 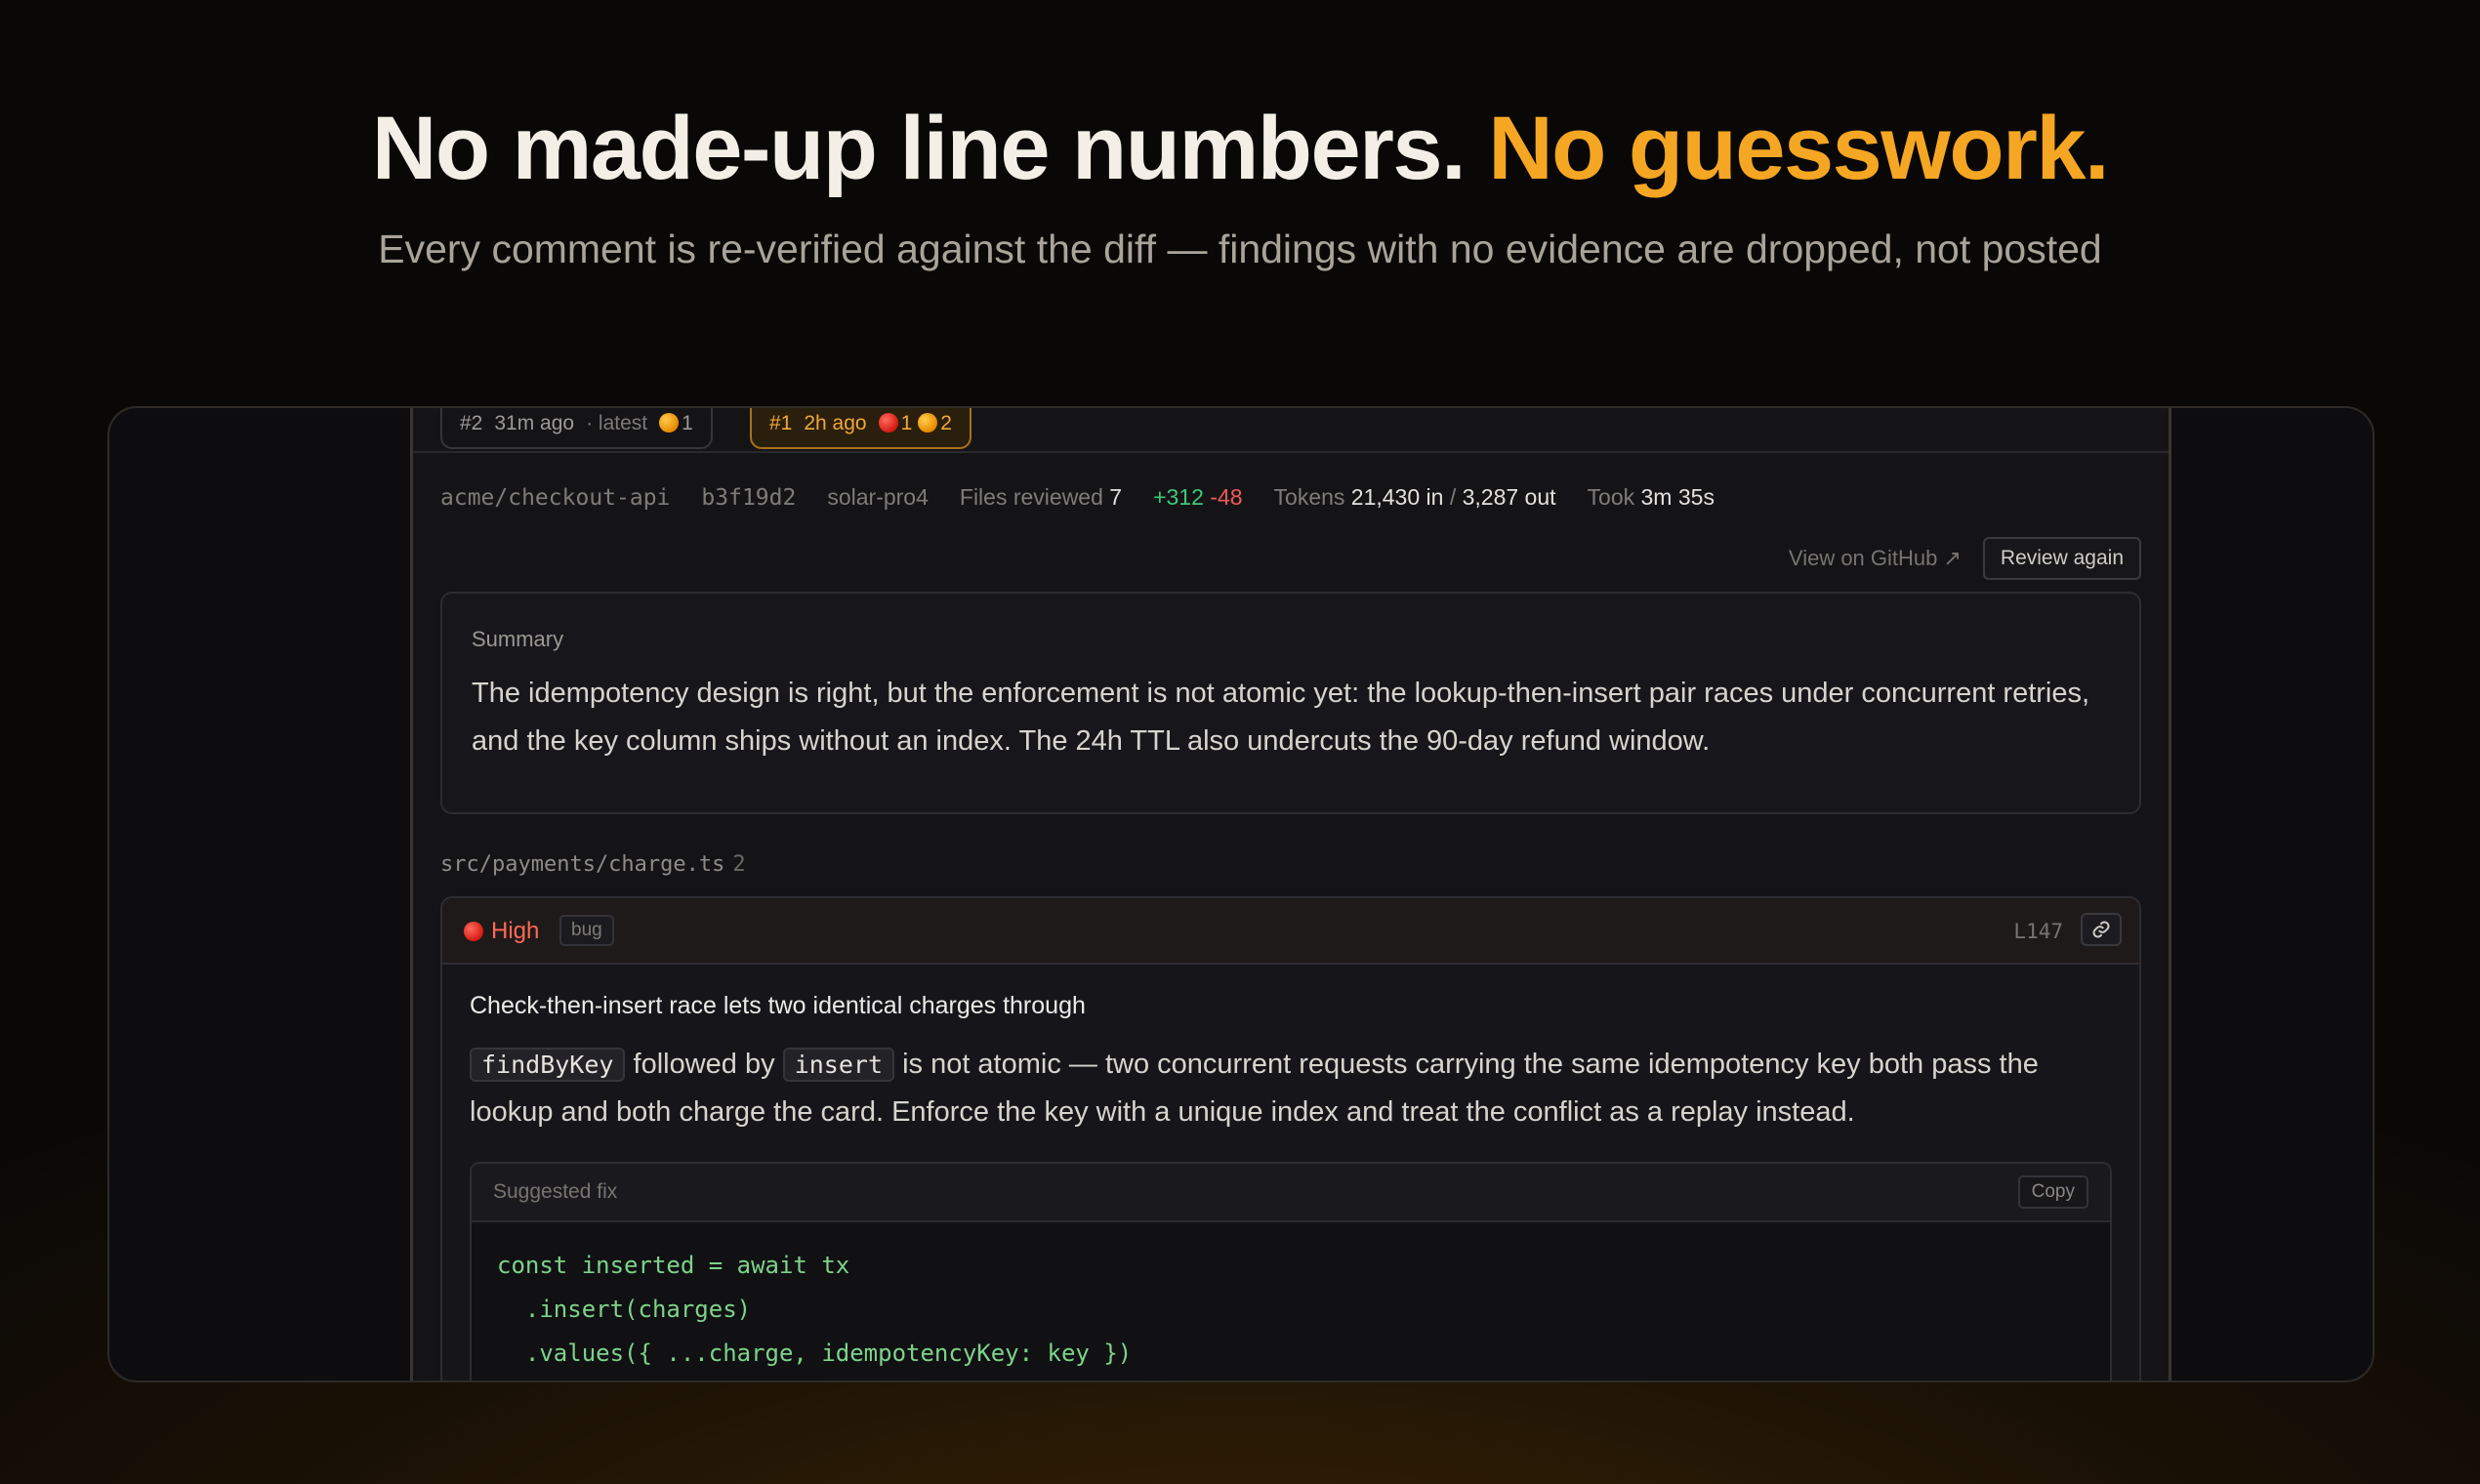 I want to click on run-id: #1, so click(x=781, y=423).